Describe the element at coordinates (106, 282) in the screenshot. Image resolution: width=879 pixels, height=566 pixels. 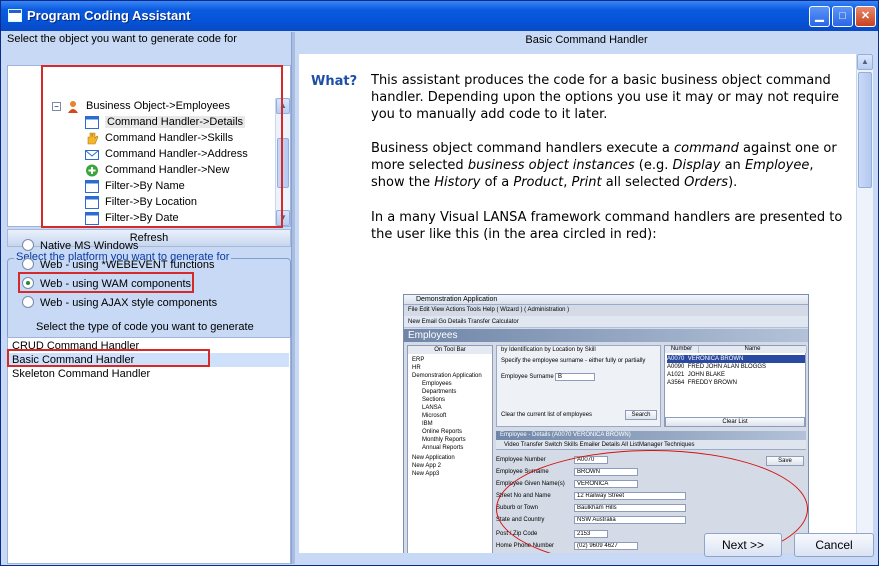
I see `highlight-frame-wam` at that location.